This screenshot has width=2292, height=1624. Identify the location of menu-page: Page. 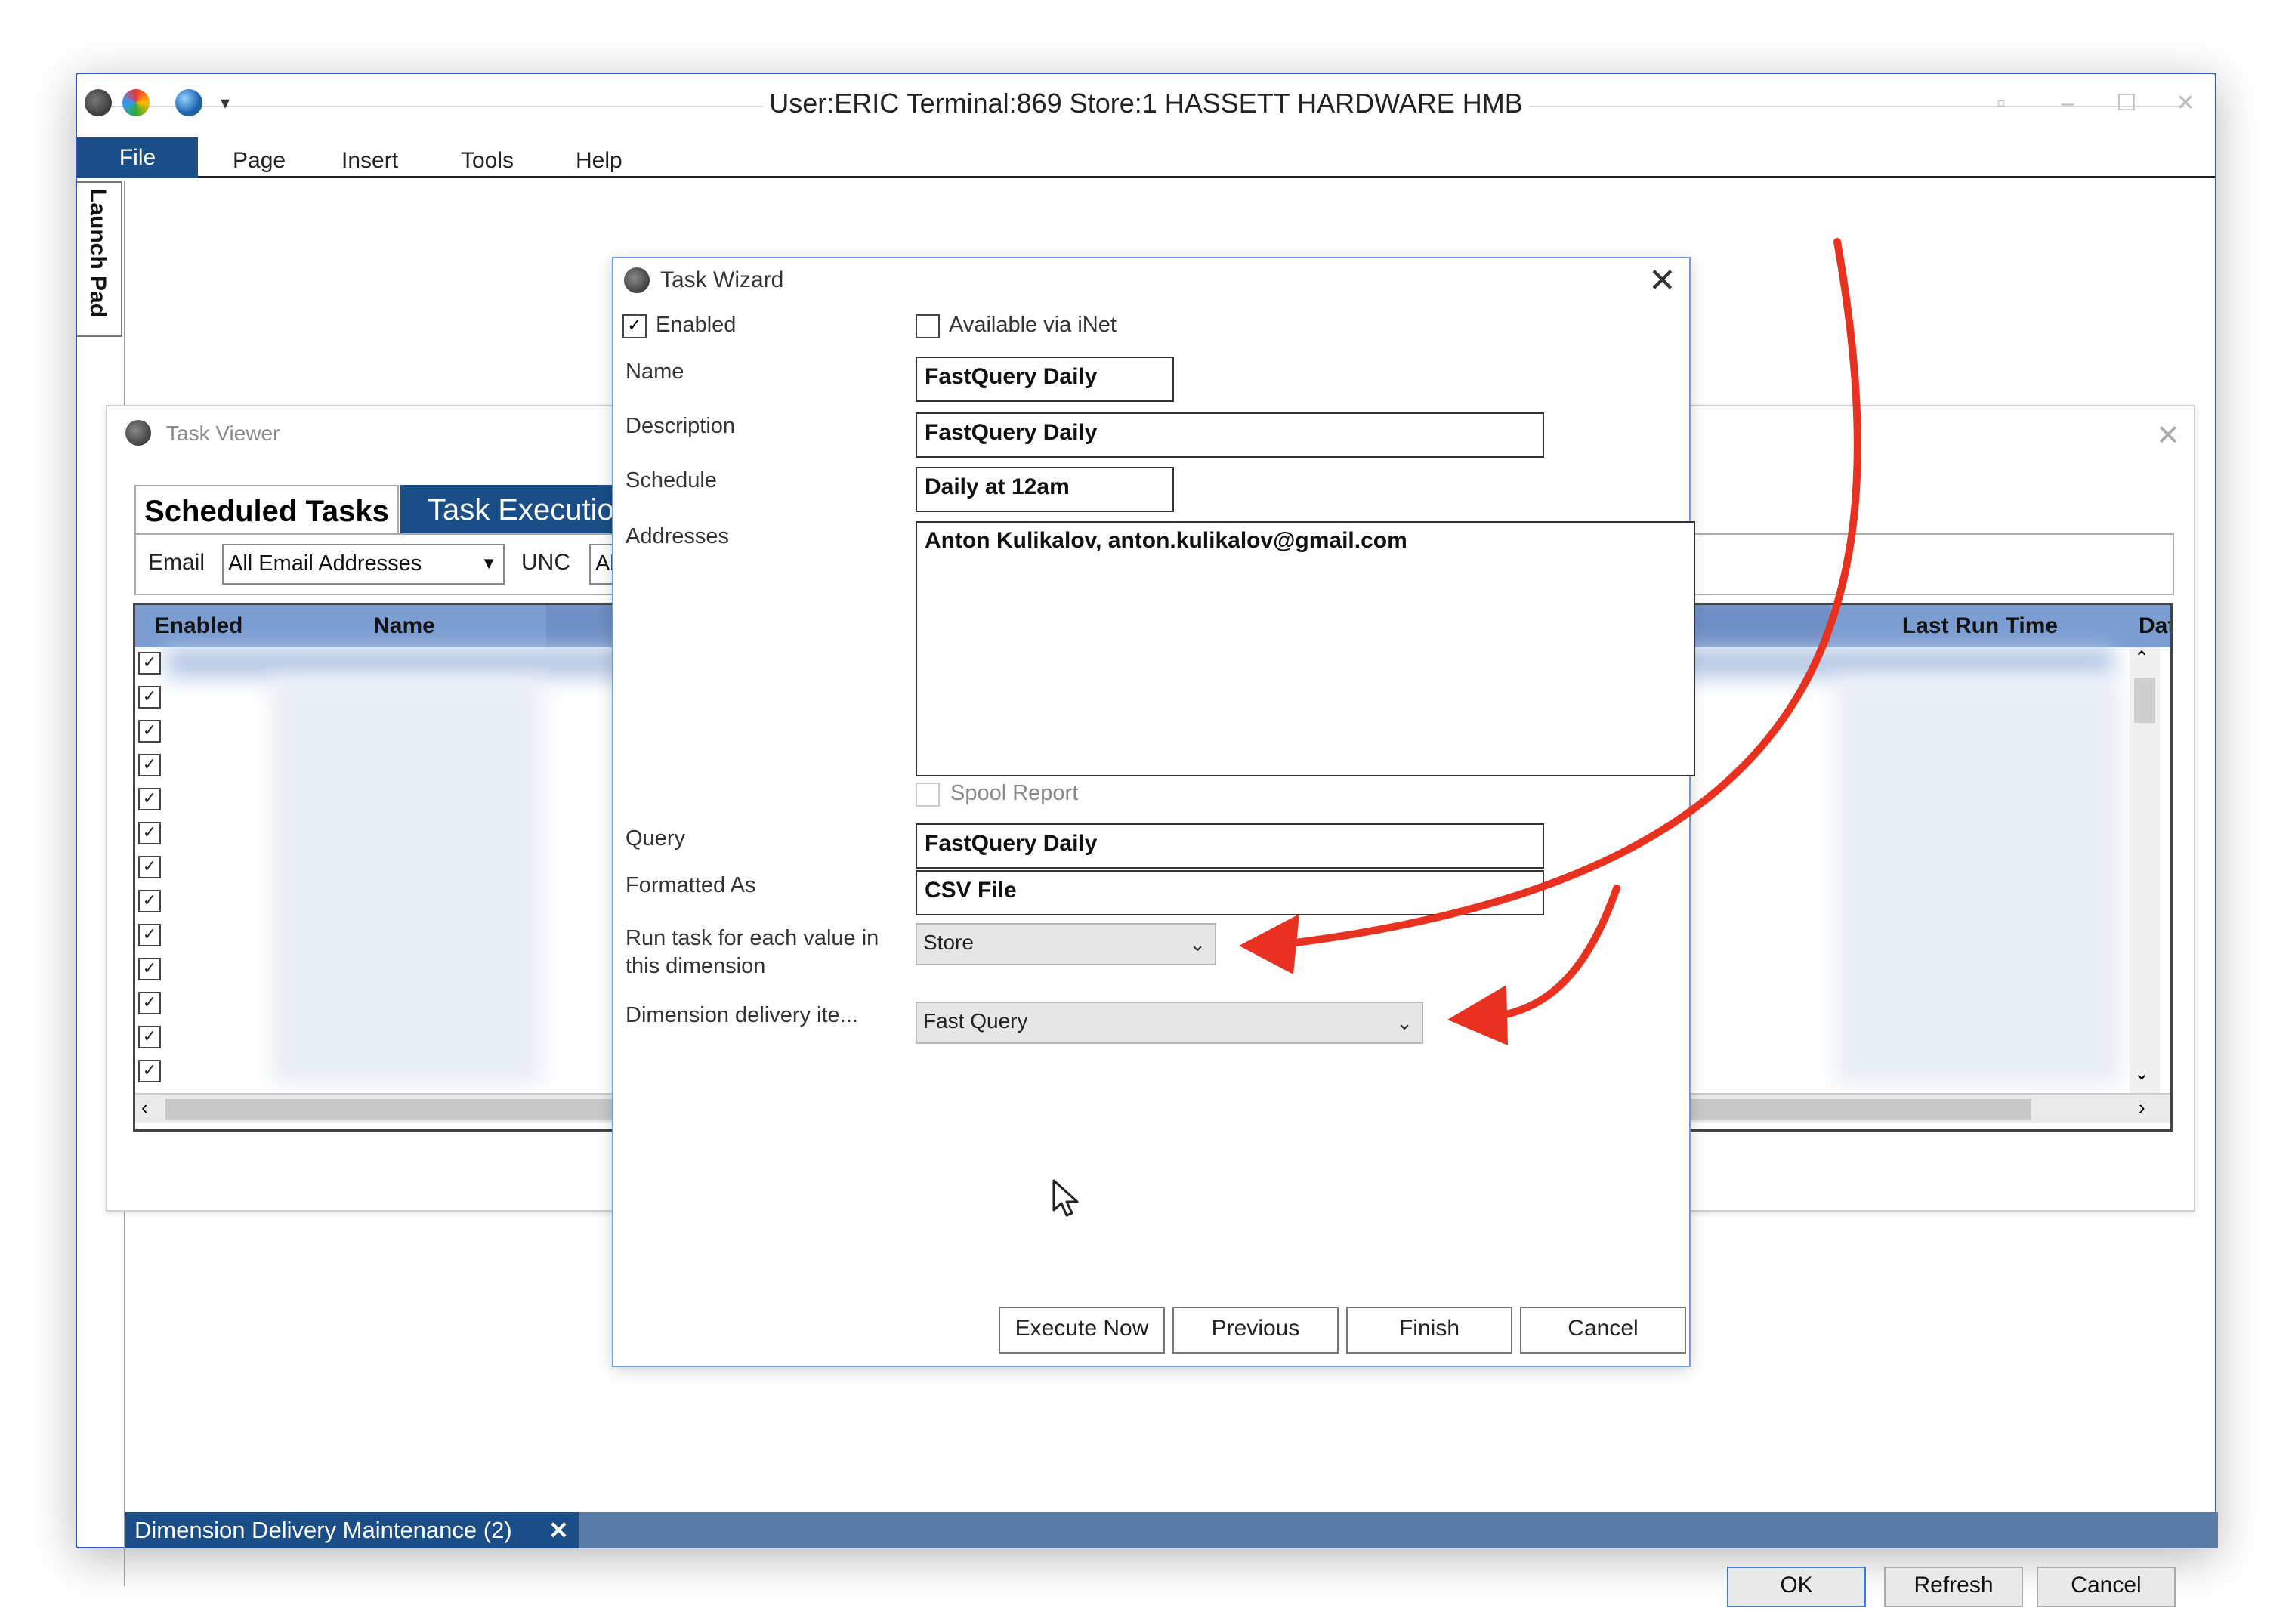
(259, 157).